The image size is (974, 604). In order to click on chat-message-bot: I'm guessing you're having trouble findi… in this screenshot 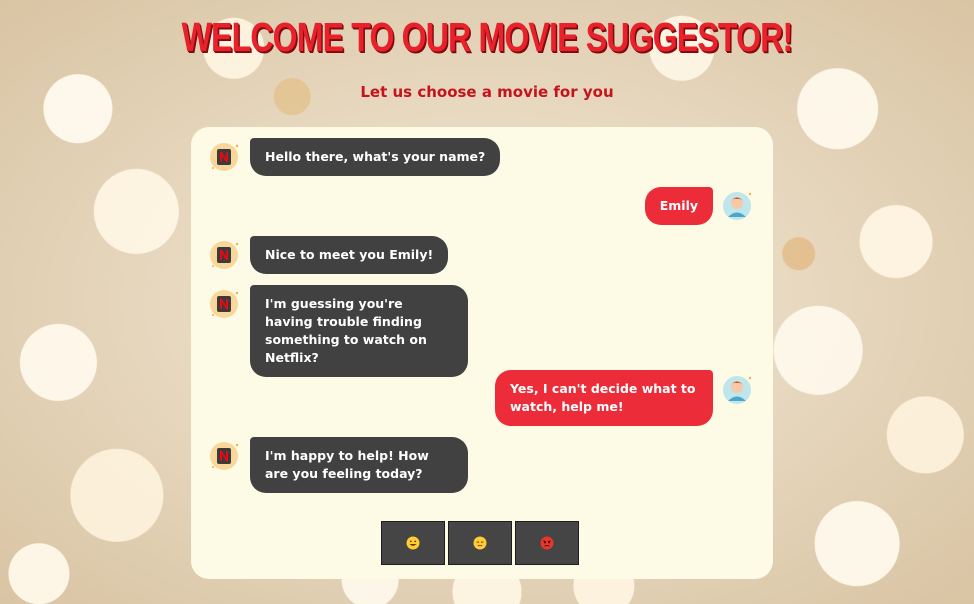, I will do `click(482, 330)`.